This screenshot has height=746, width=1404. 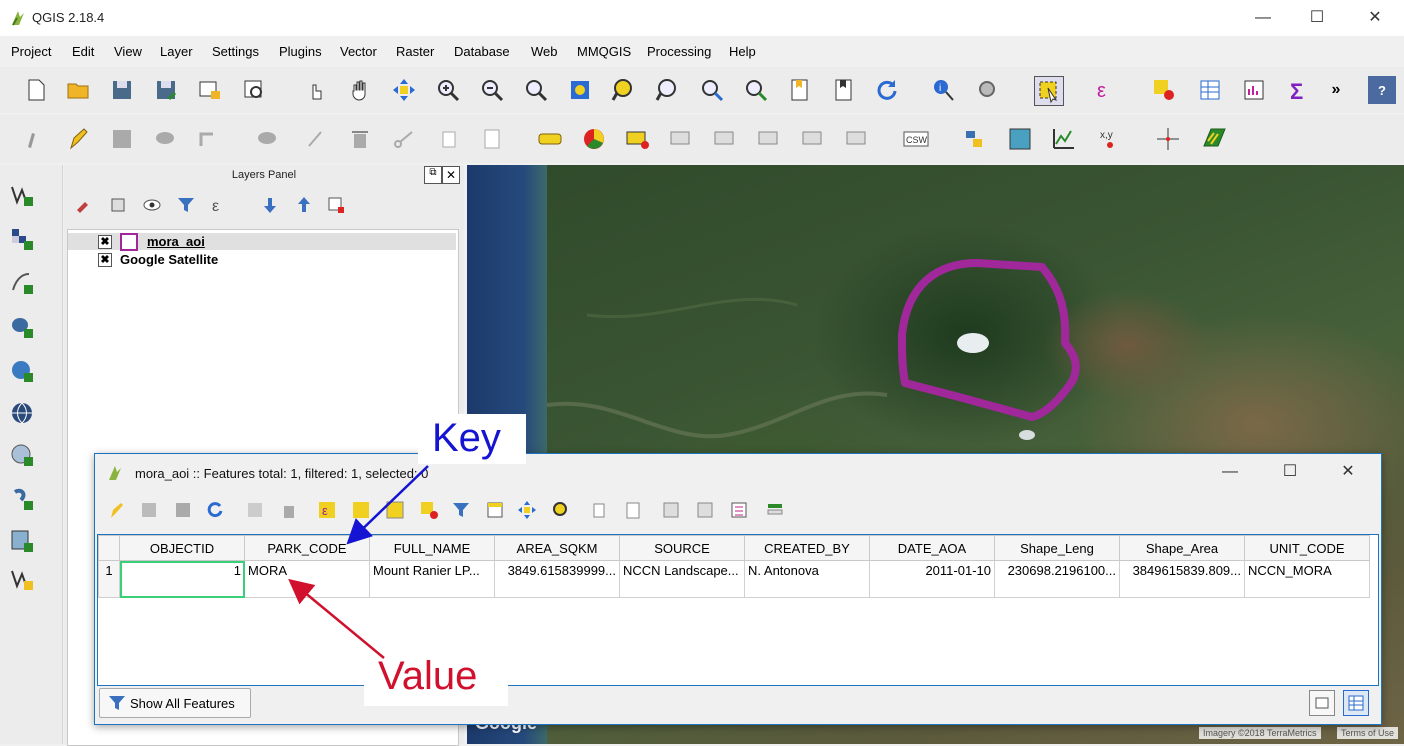 I want to click on rotate-label-icon, so click(x=814, y=139).